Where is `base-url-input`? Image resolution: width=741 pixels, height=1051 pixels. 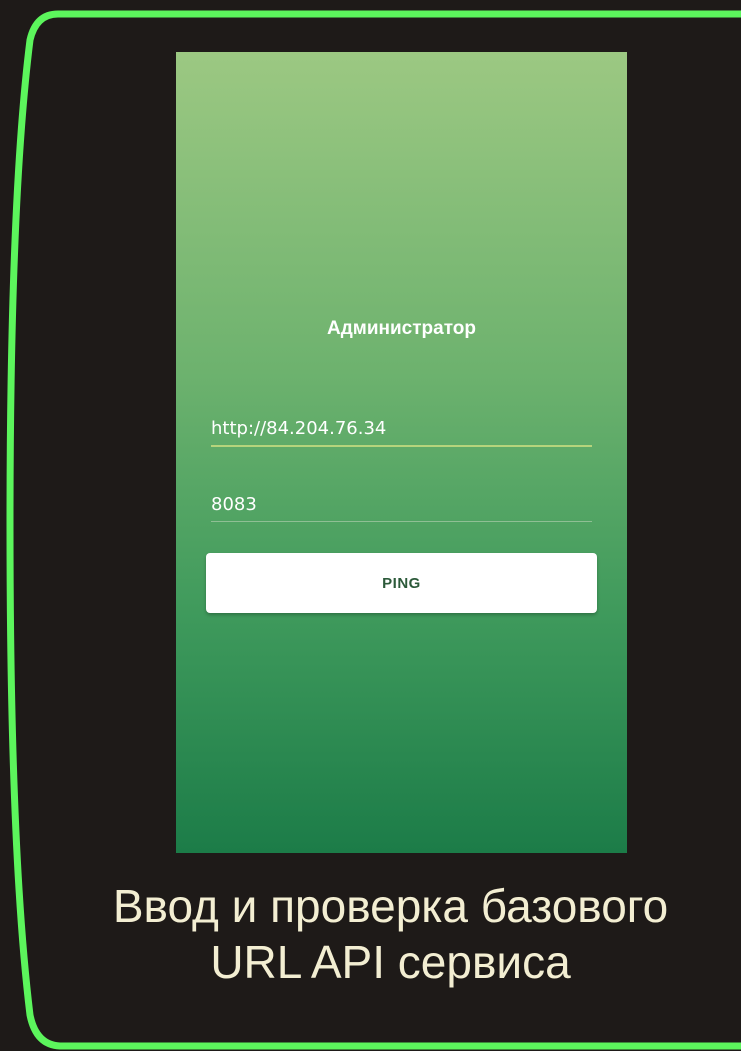 base-url-input is located at coordinates (401, 431).